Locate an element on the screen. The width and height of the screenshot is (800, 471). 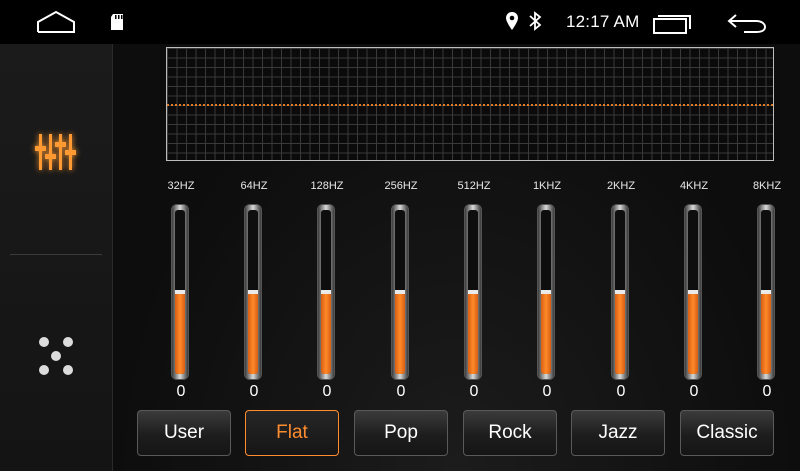
location-icon is located at coordinates (512, 21).